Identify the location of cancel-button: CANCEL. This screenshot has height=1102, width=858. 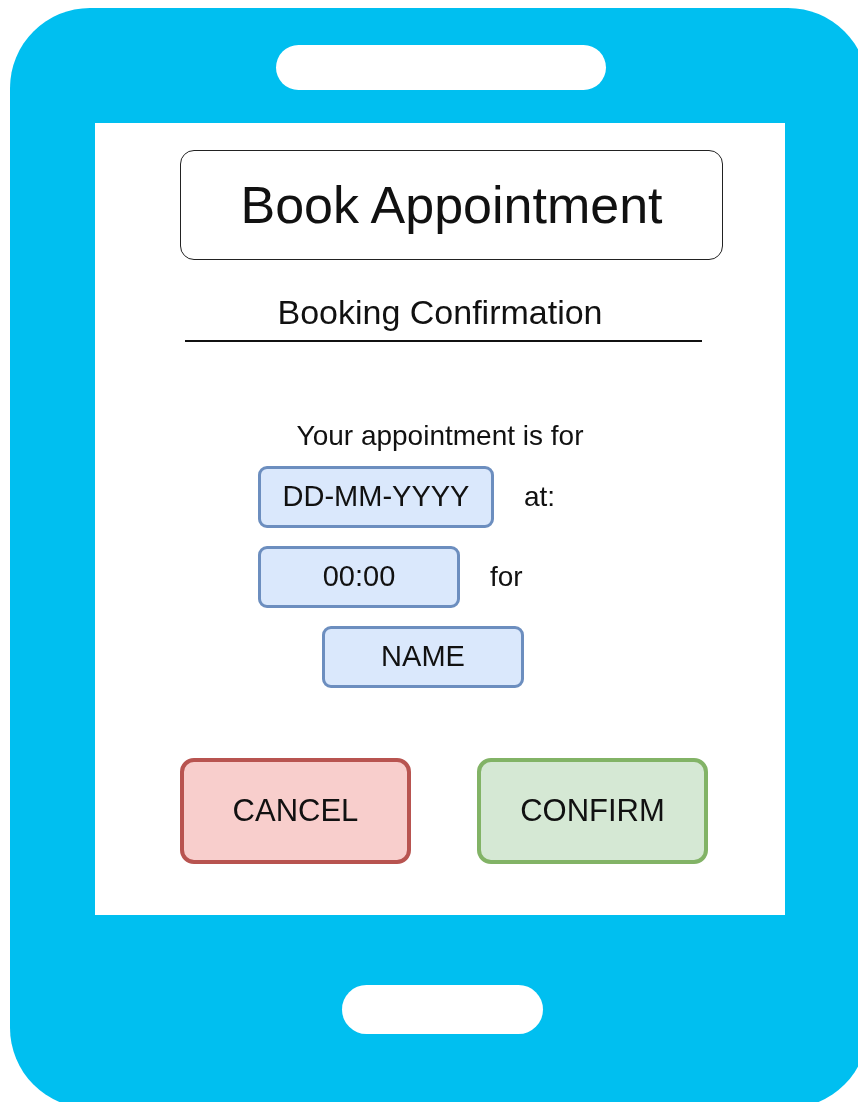
(295, 810).